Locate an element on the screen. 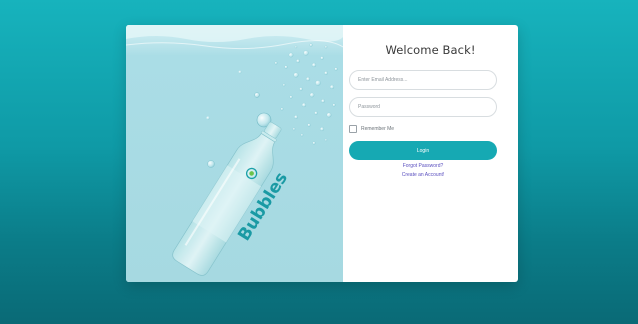 This screenshot has height=324, width=638. login-button: Login is located at coordinates (423, 150).